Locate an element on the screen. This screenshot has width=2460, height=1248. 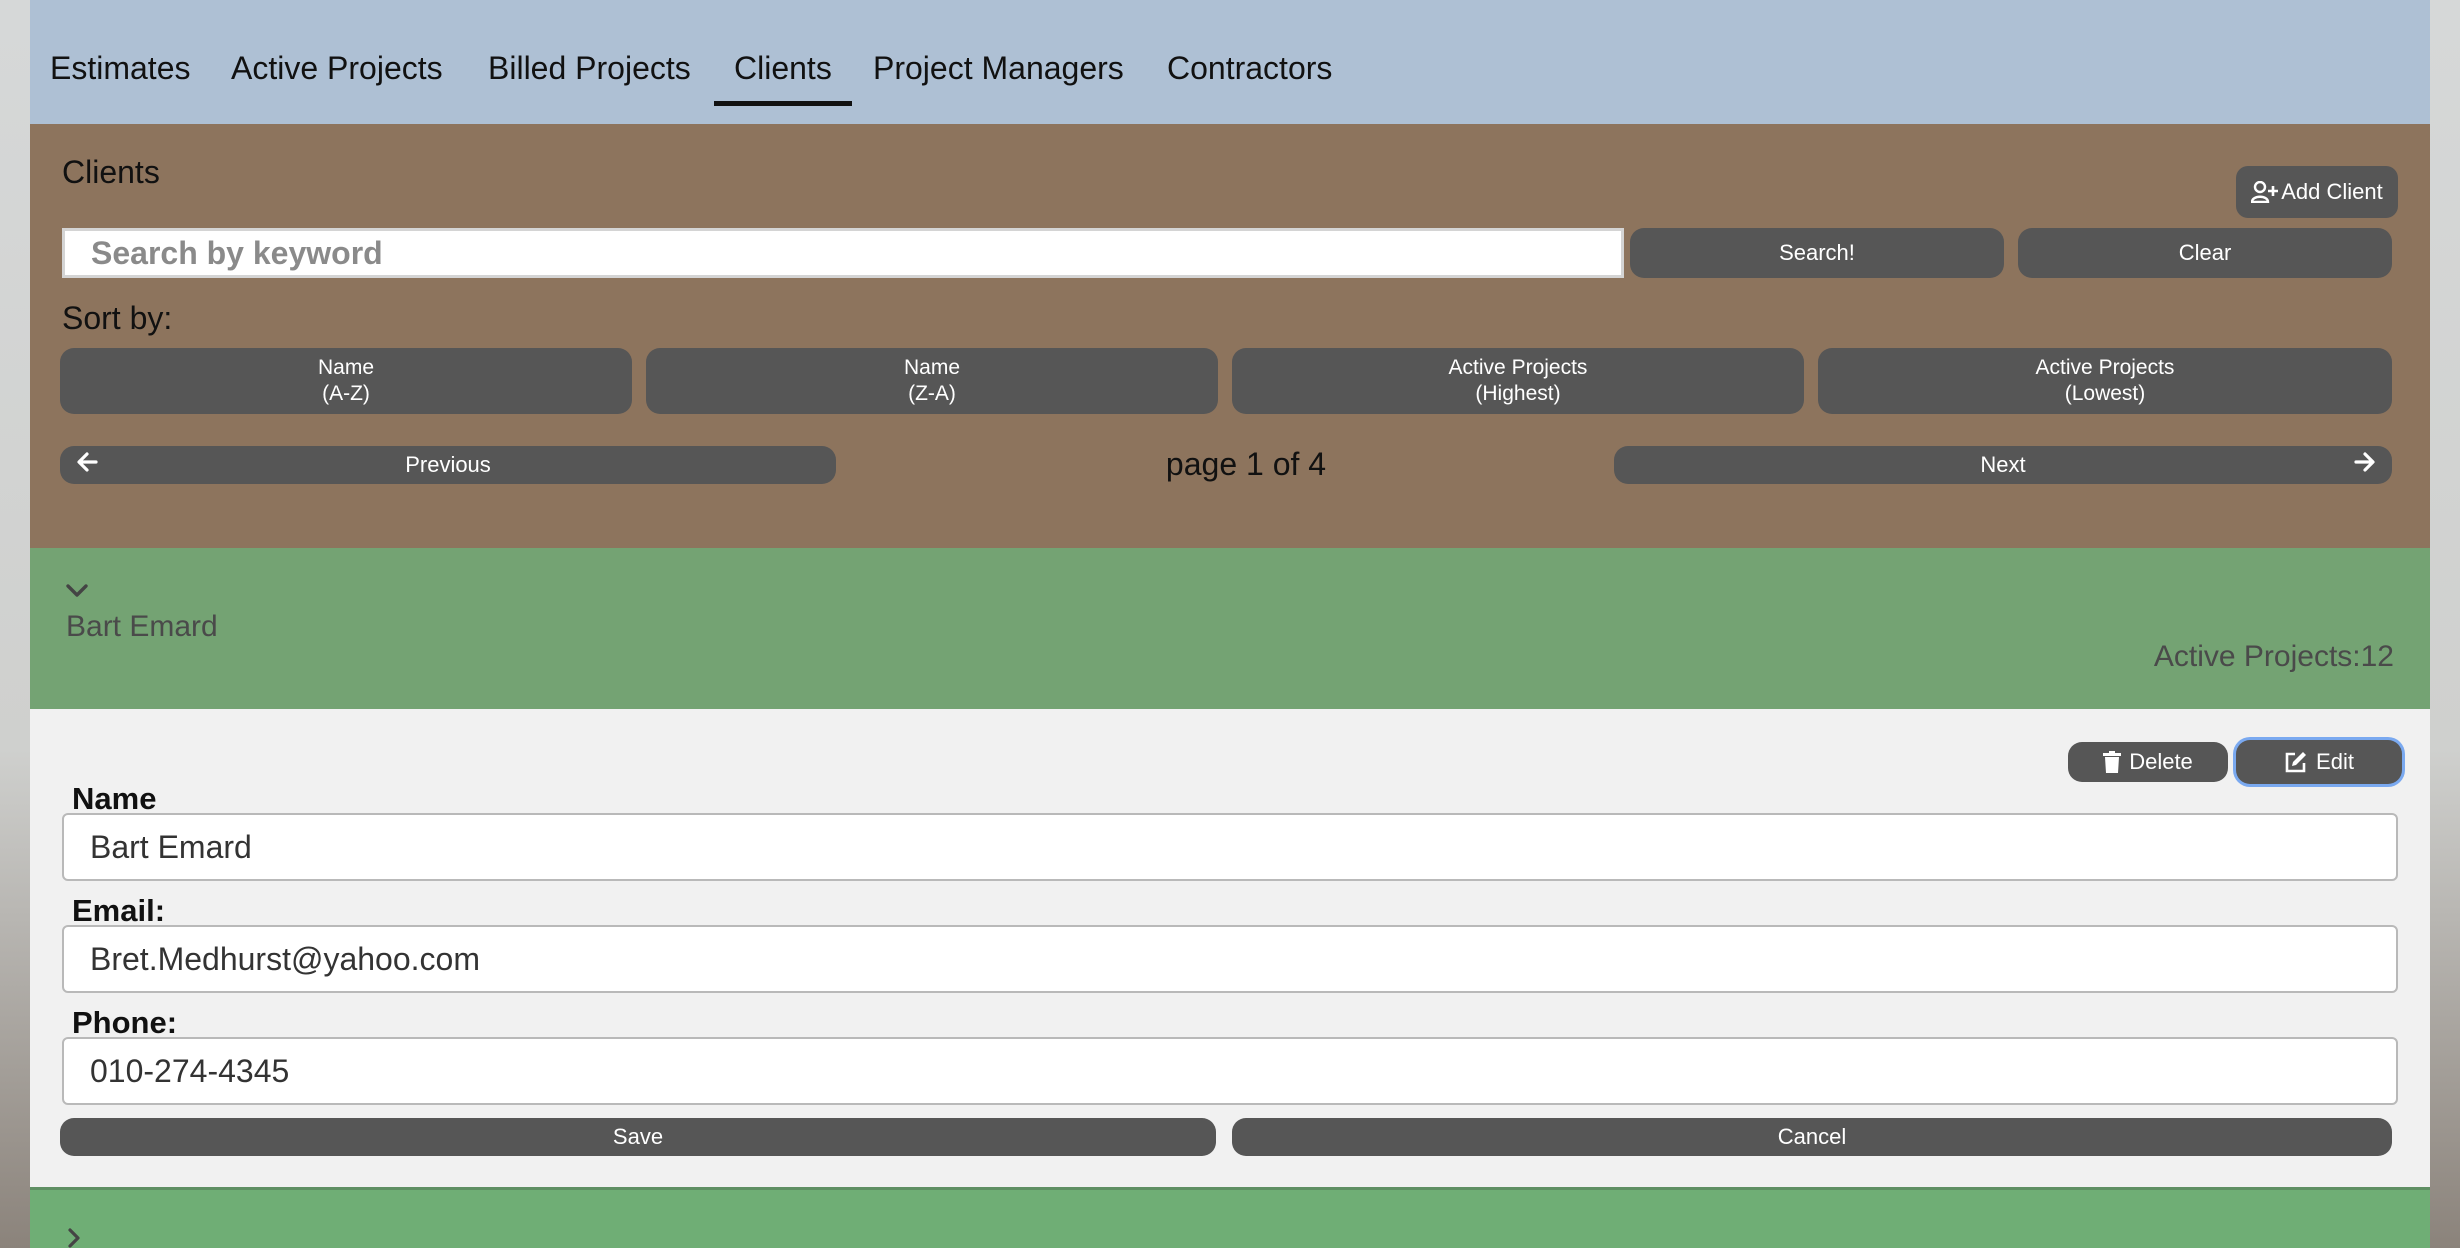
tab-contractors: Contractors is located at coordinates (1249, 68).